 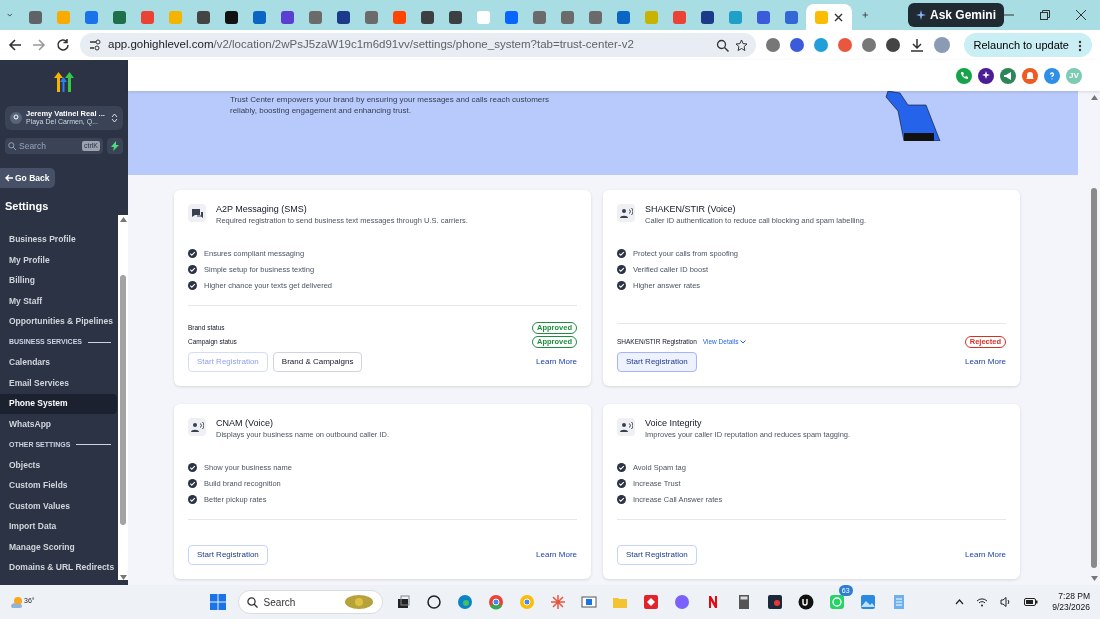 I want to click on lightning-icon, so click(x=115, y=146).